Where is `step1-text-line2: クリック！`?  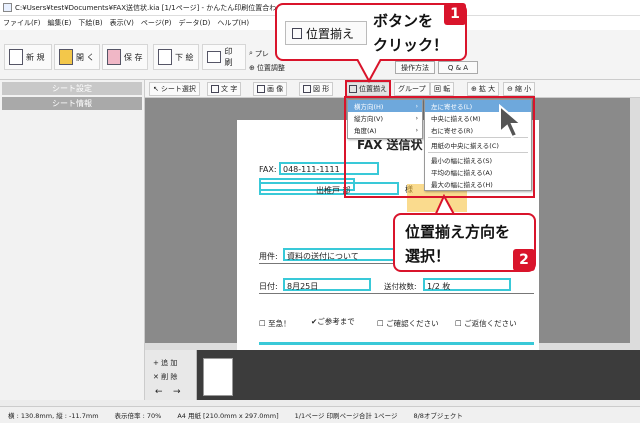
step1-text-line2: クリック！ is located at coordinates (411, 45).